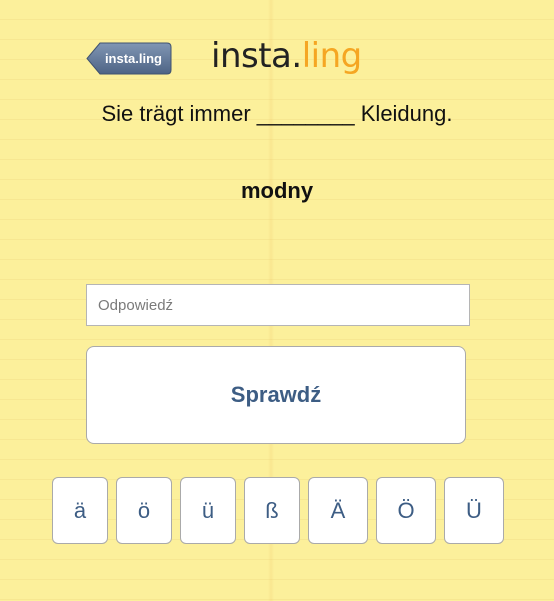 Image resolution: width=554 pixels, height=601 pixels. Describe the element at coordinates (272, 510) in the screenshot. I see `char-button-eszett: ß` at that location.